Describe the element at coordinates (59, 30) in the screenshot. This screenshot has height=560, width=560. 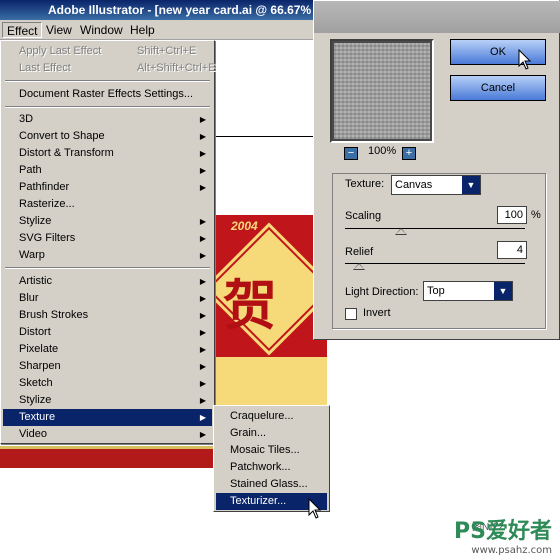
I see `menu-view: View` at that location.